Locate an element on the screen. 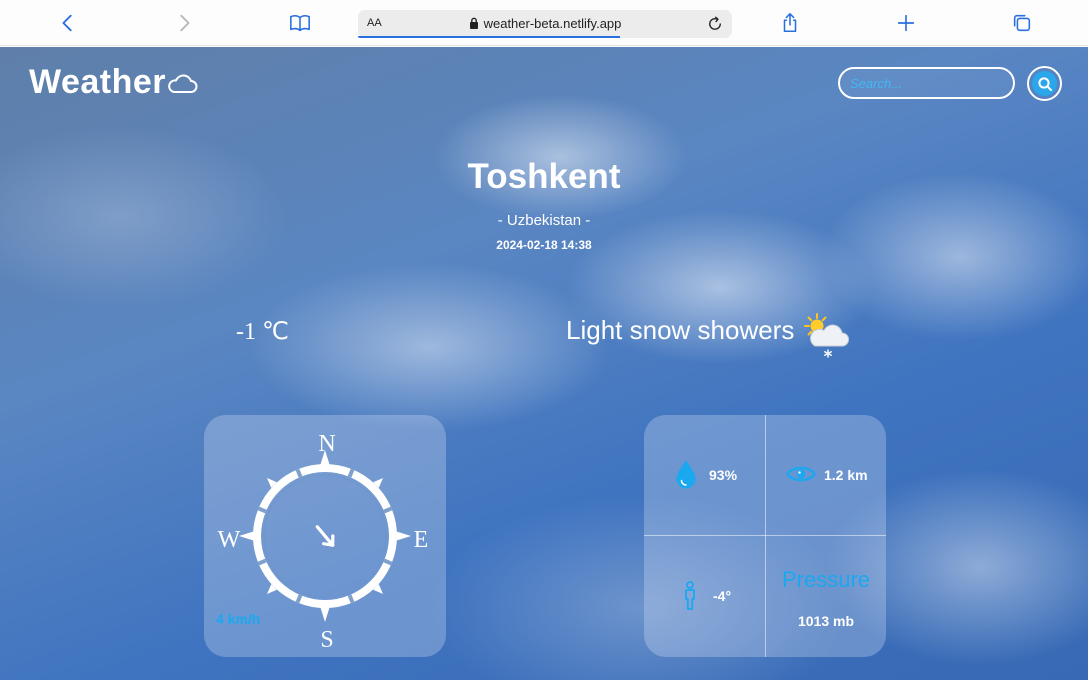 The width and height of the screenshot is (1088, 680). compass-north-label: N is located at coordinates (326, 444).